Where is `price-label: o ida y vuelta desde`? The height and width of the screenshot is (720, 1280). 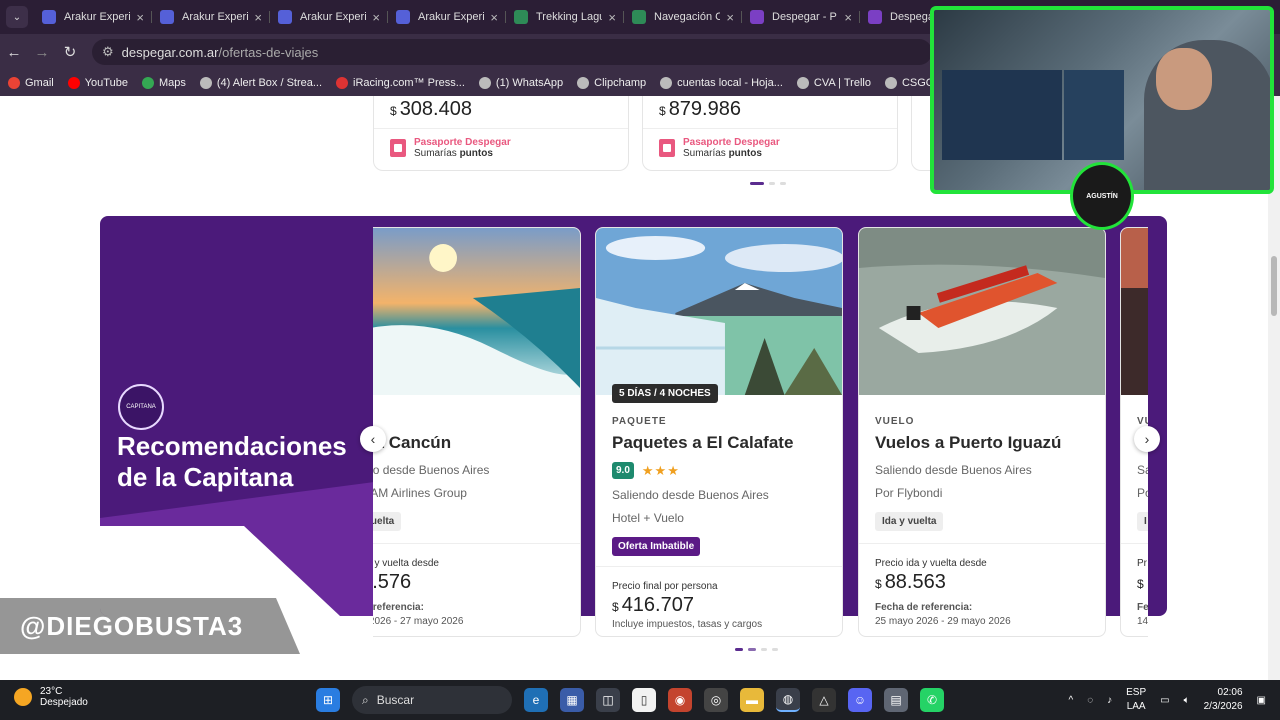
price-label: o ida y vuelta desde is located at coordinates (406, 563).